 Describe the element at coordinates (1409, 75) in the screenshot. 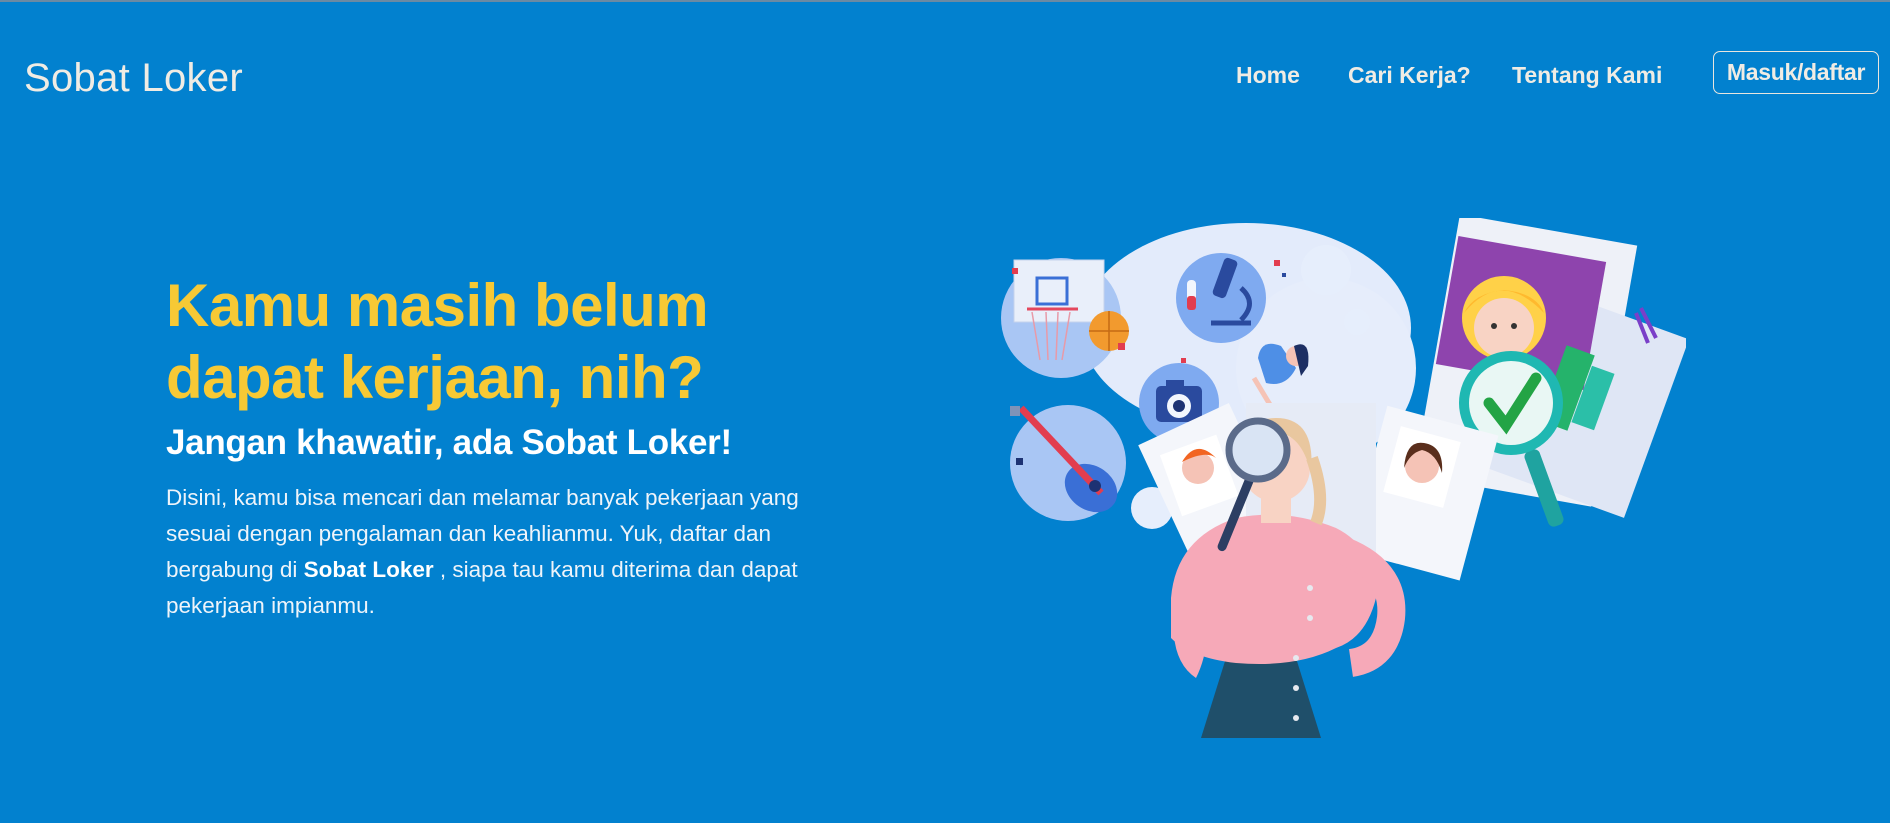

I see `nav-cari-kerja: Cari Kerja?` at that location.